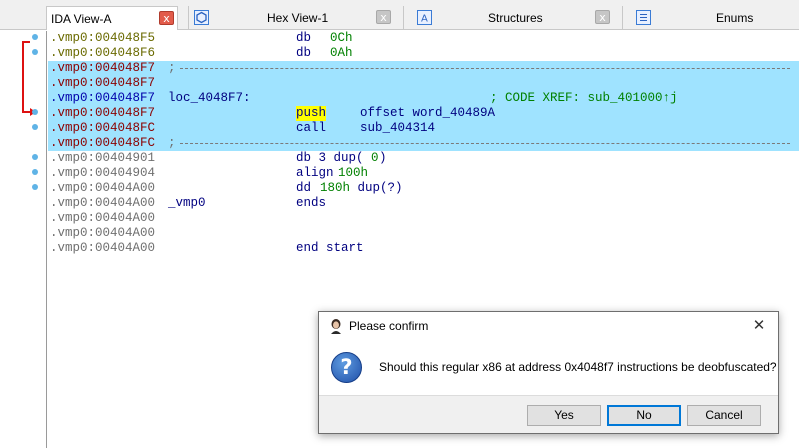  What do you see at coordinates (389, 326) in the screenshot?
I see `dialog-title: Please confirm` at bounding box center [389, 326].